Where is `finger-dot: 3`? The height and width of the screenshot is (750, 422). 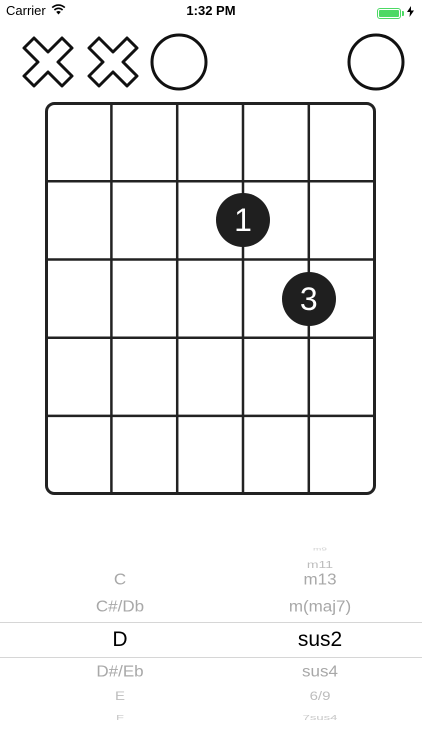
finger-dot: 3 is located at coordinates (308, 298).